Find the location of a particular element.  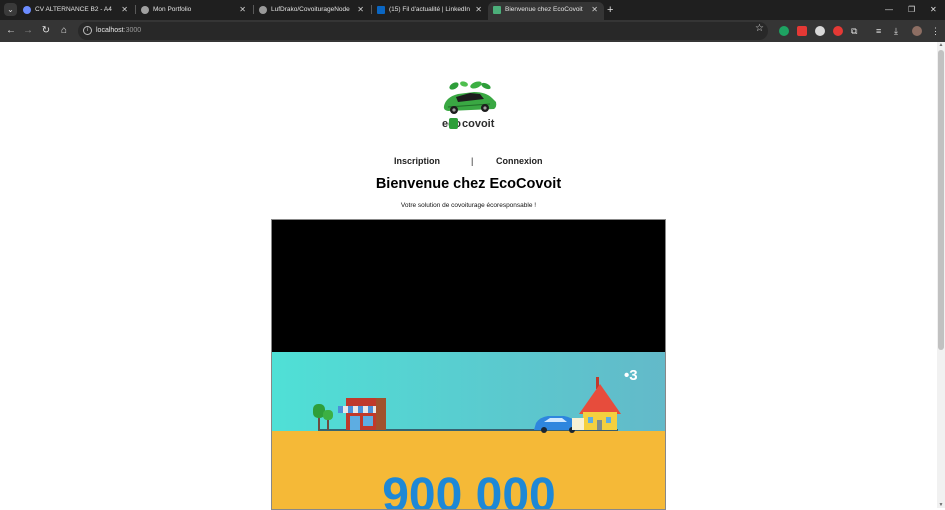

scrollbar-thumb is located at coordinates (941, 200).